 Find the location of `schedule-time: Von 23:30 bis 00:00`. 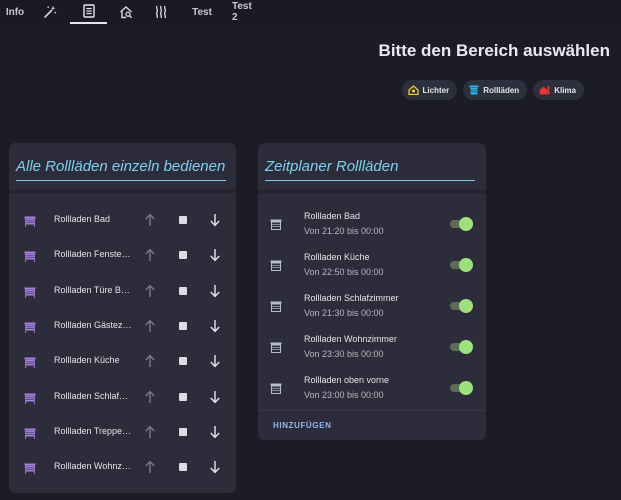

schedule-time: Von 23:30 bis 00:00 is located at coordinates (344, 354).